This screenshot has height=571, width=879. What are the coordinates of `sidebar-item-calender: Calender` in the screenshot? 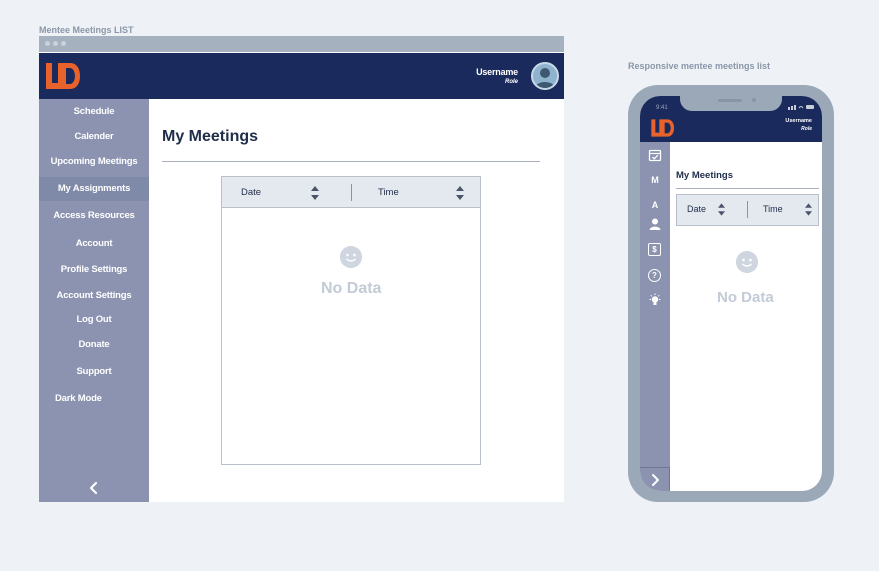 It's located at (94, 136).